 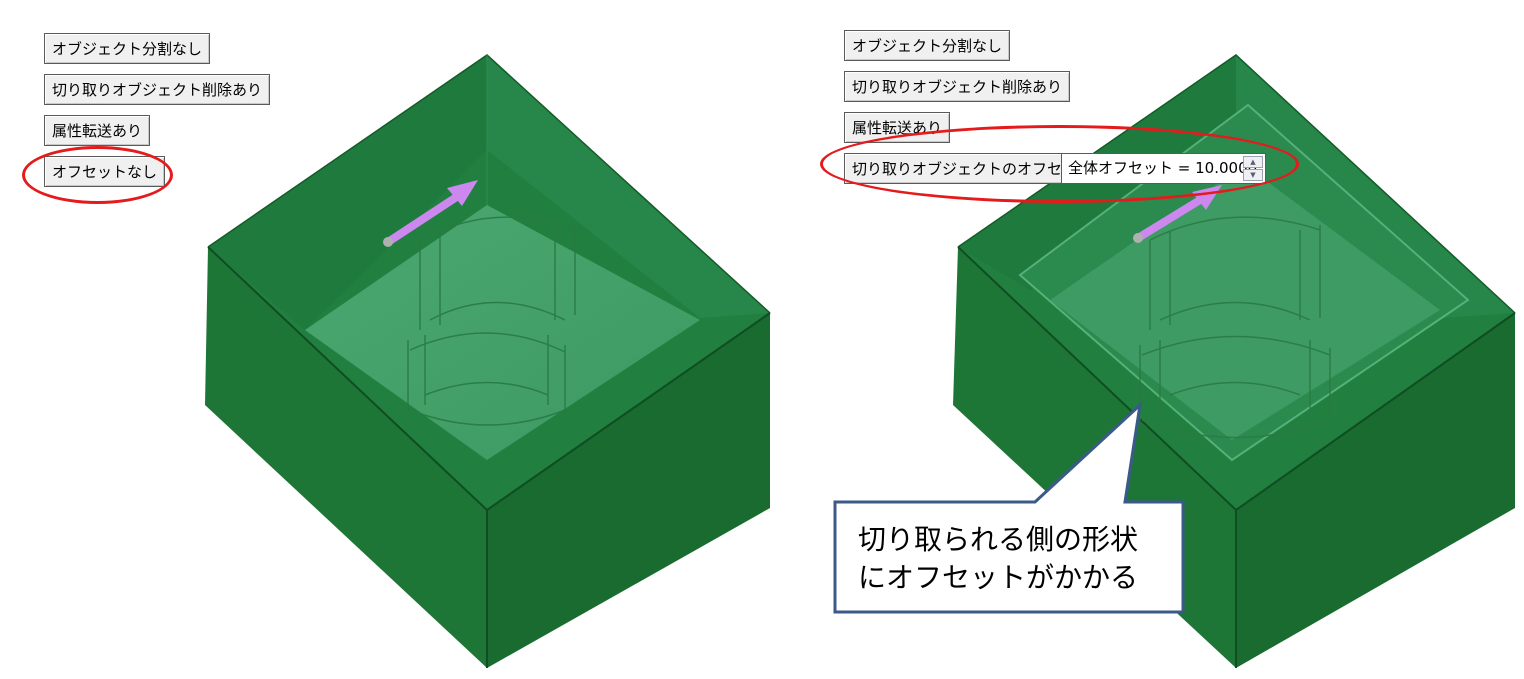 What do you see at coordinates (1059, 164) in the screenshot?
I see `highlight-ellipse-right` at bounding box center [1059, 164].